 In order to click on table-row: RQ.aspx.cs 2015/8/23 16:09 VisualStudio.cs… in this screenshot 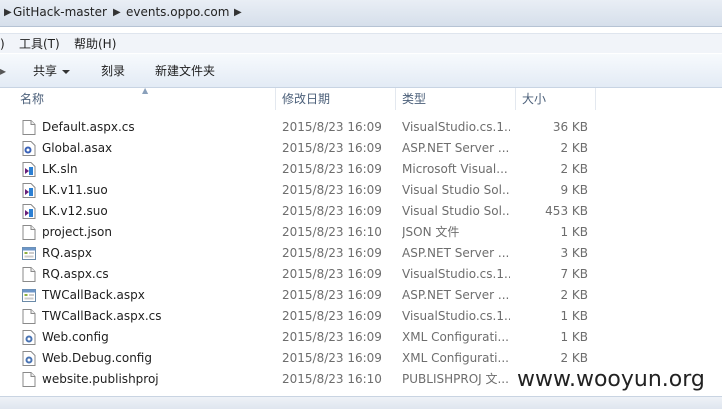, I will do `click(300, 274)`.